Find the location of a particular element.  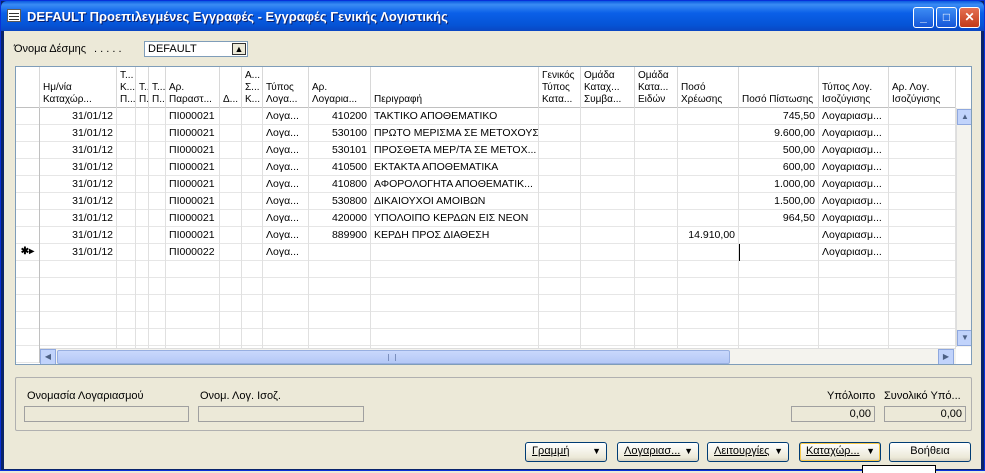

cell-credit: 500,00 is located at coordinates (779, 150).